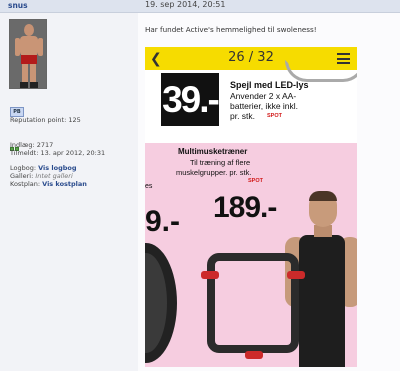 The width and height of the screenshot is (400, 371). Describe the element at coordinates (214, 172) in the screenshot. I see `product-main-line2: muskelgrupper. pr. stk.` at that location.